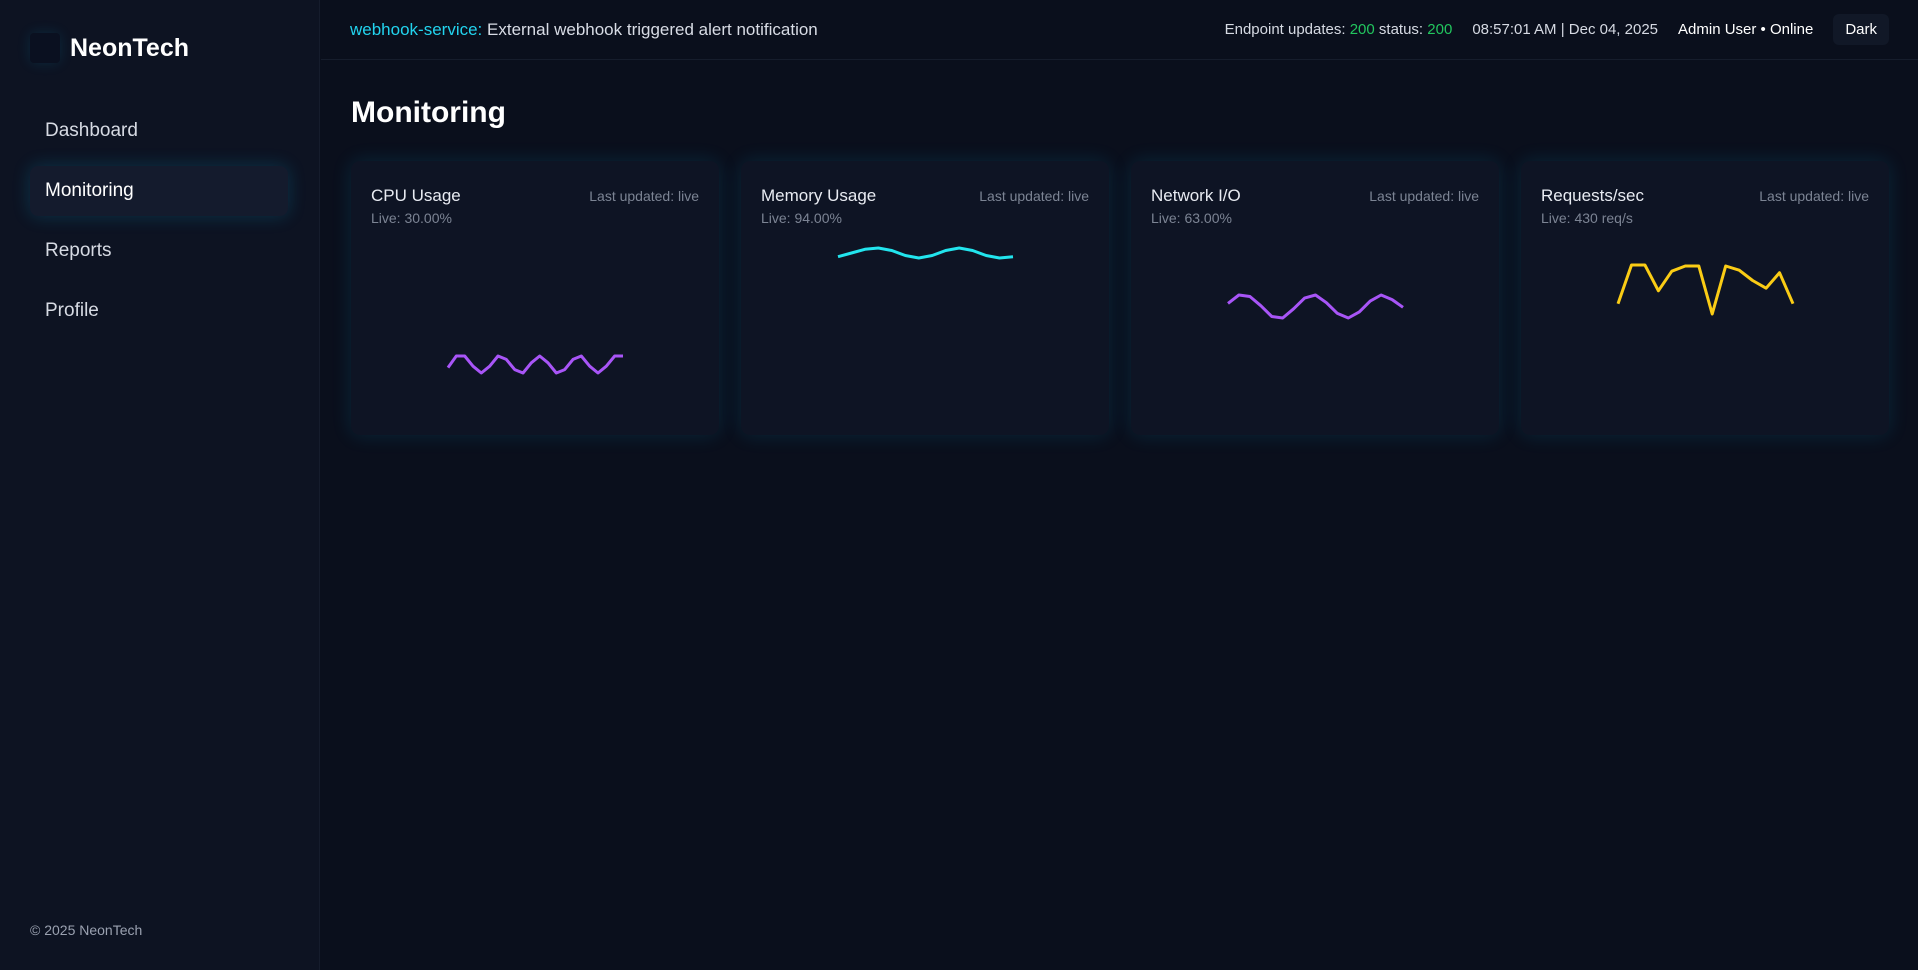 This screenshot has height=970, width=1918. What do you see at coordinates (428, 112) in the screenshot?
I see `page-title: Monitoring` at bounding box center [428, 112].